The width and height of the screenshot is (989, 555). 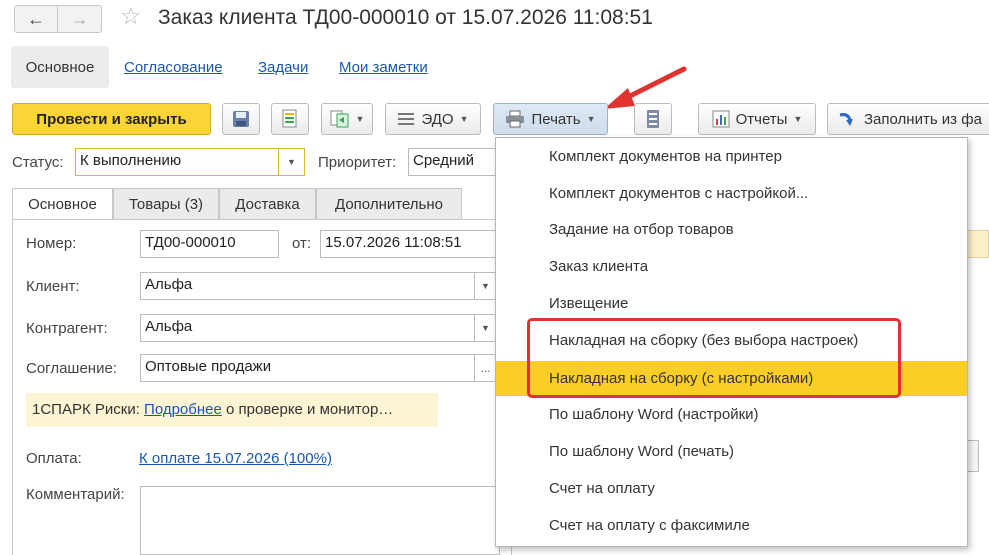 What do you see at coordinates (131, 16) in the screenshot?
I see `star-icon: ☆` at bounding box center [131, 16].